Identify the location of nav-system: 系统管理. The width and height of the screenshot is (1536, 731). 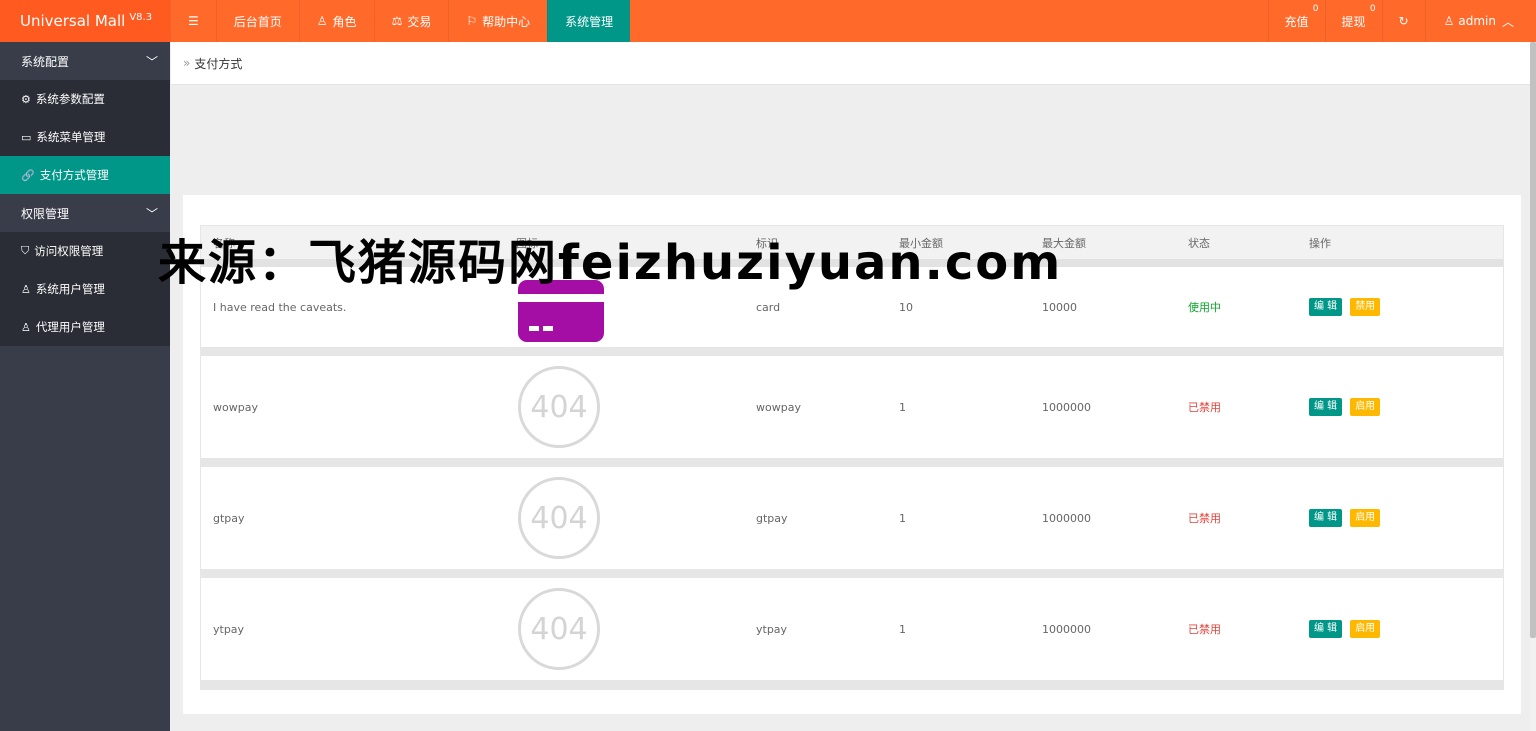
(589, 21).